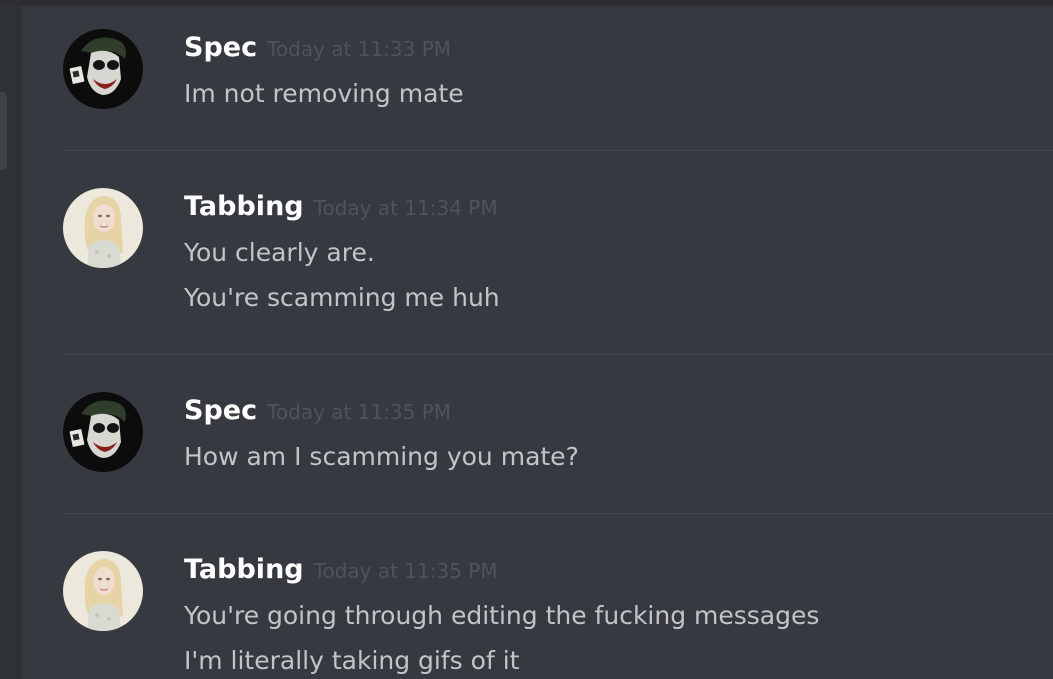  Describe the element at coordinates (3, 131) in the screenshot. I see `scrollbar-thumb` at that location.